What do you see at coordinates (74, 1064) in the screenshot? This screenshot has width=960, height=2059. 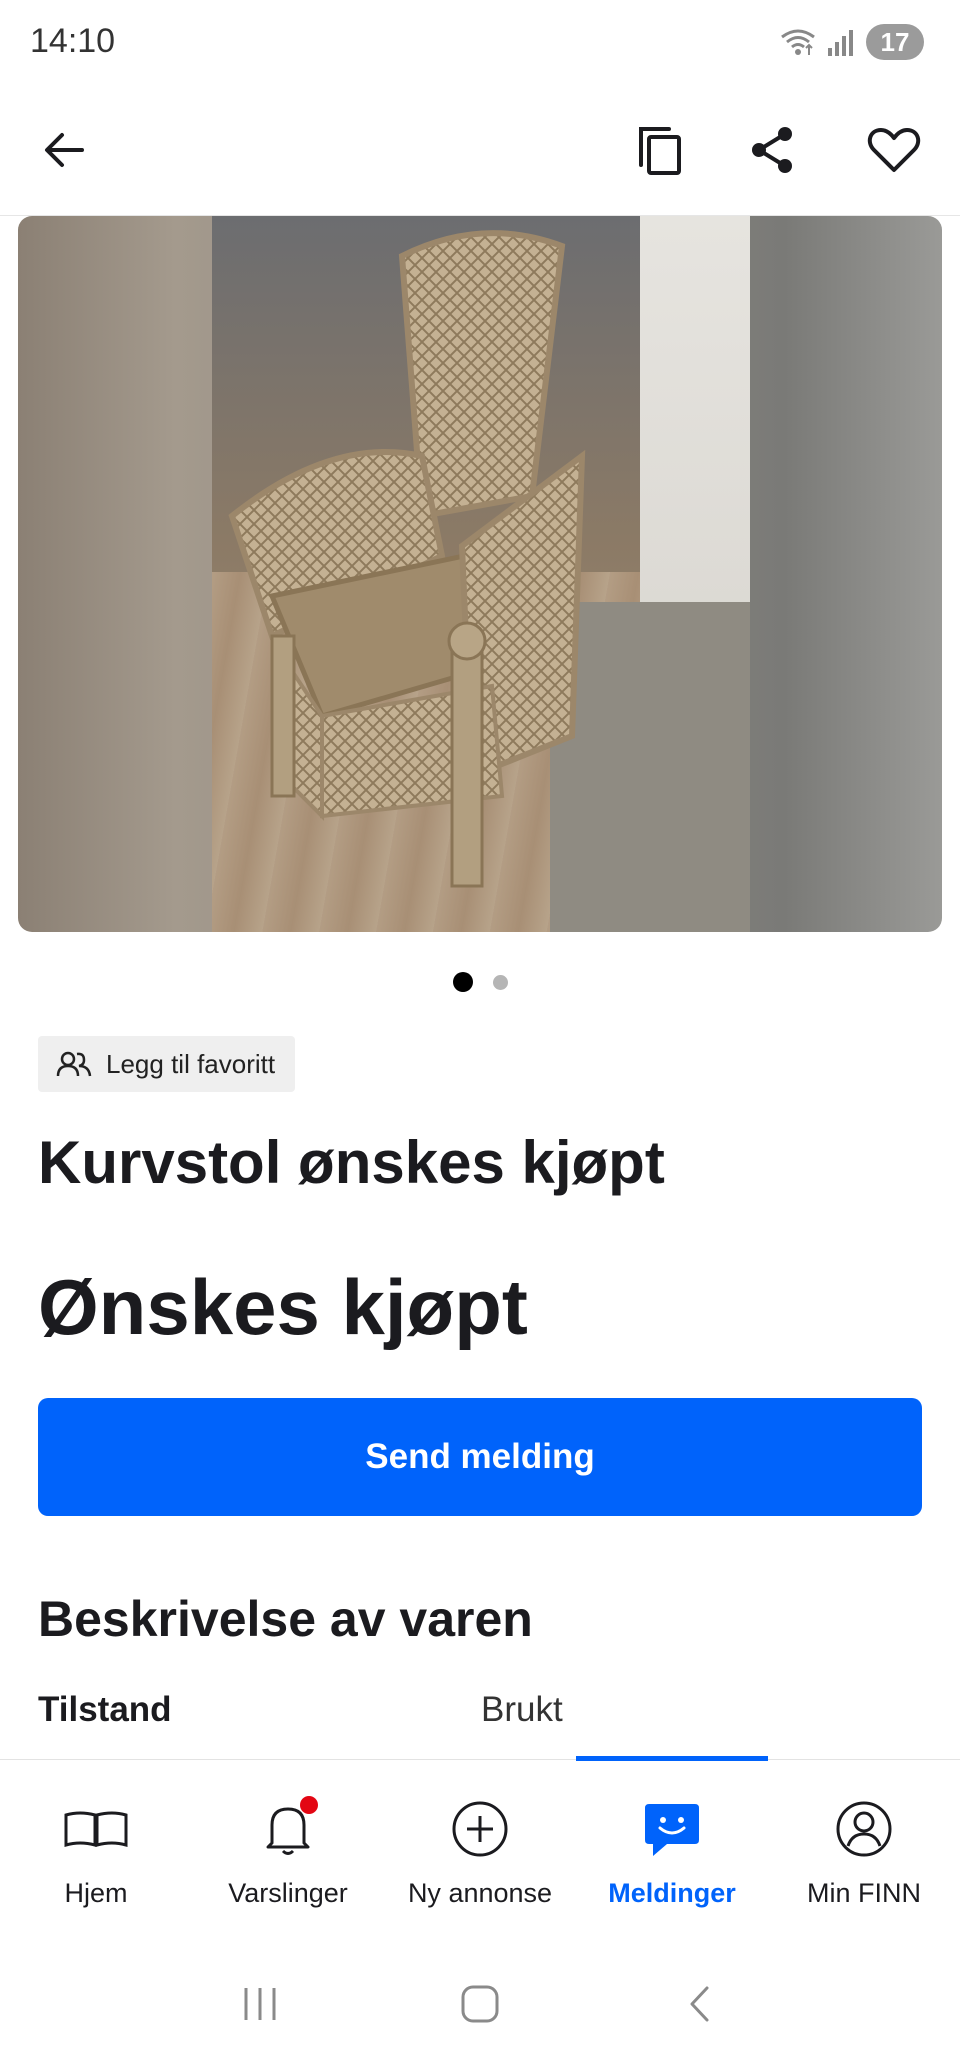 I see `users-icon` at bounding box center [74, 1064].